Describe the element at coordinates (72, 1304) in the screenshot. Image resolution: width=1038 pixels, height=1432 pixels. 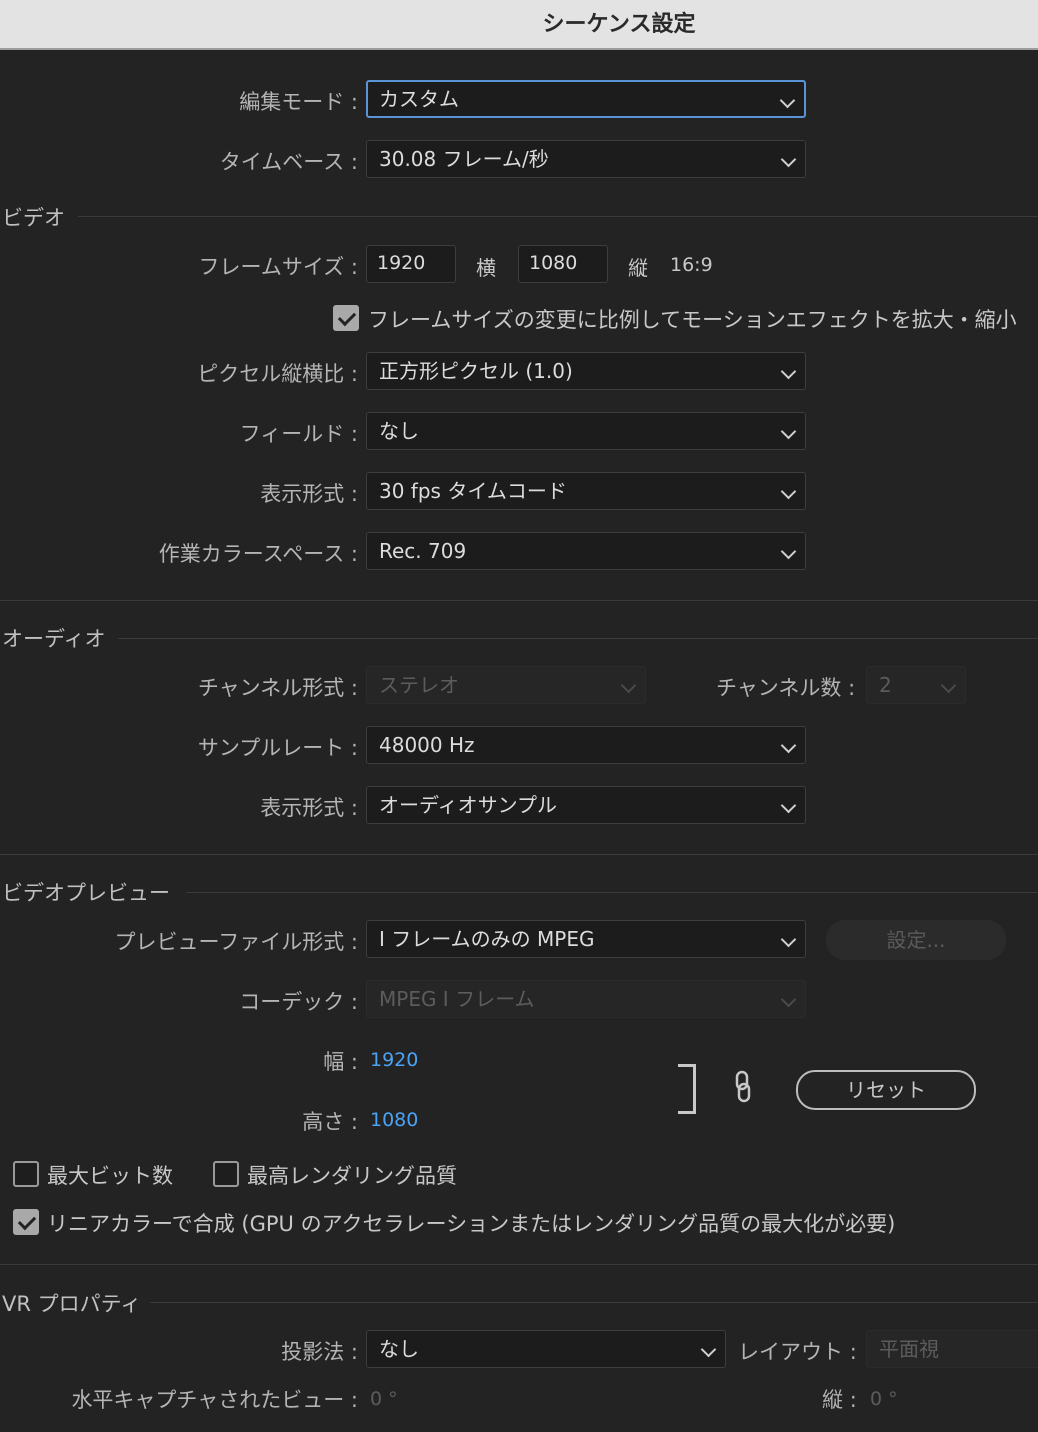
I see `vr-section-title: VR プロパティ` at that location.